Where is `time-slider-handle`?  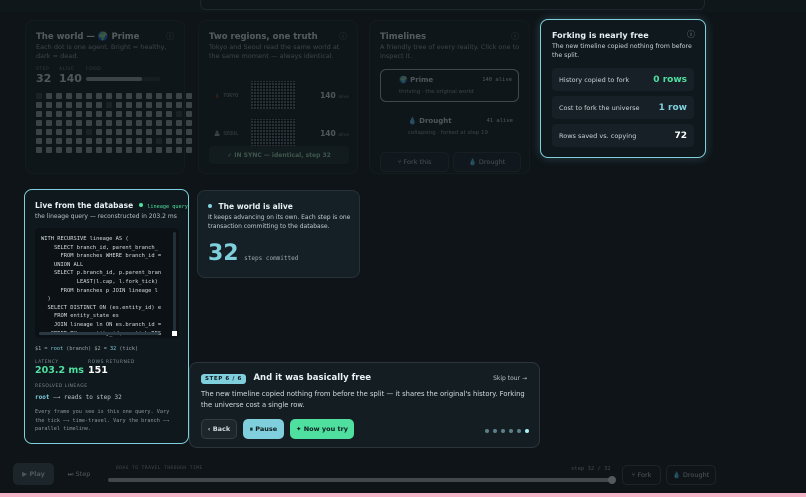
time-slider-handle is located at coordinates (612, 480).